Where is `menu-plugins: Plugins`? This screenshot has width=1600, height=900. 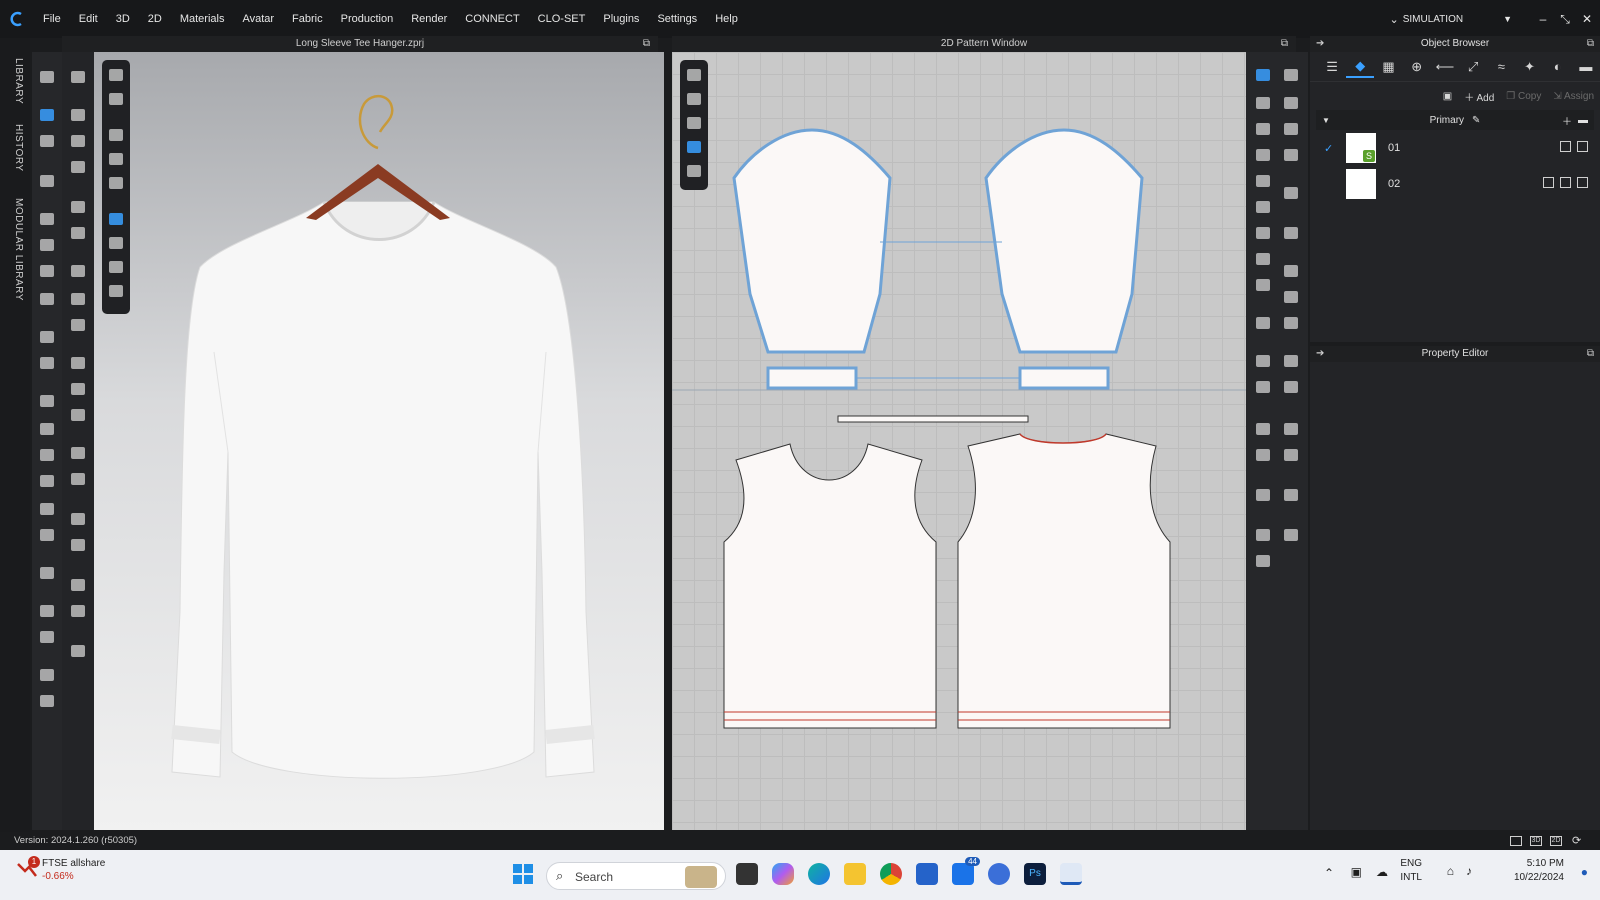
menu-plugins: Plugins is located at coordinates (621, 19).